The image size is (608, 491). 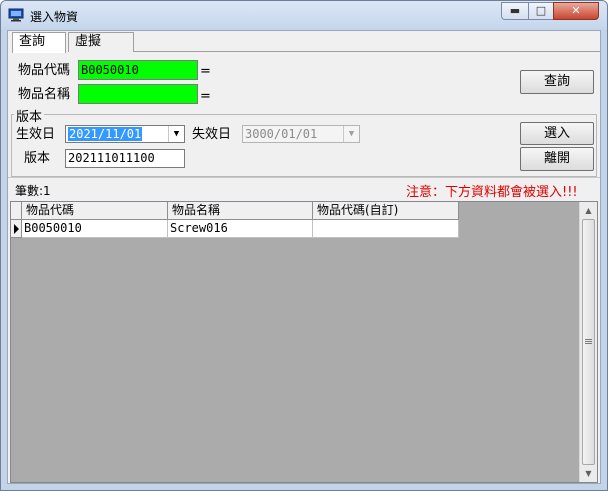 I want to click on item-name-operator: =, so click(x=205, y=96).